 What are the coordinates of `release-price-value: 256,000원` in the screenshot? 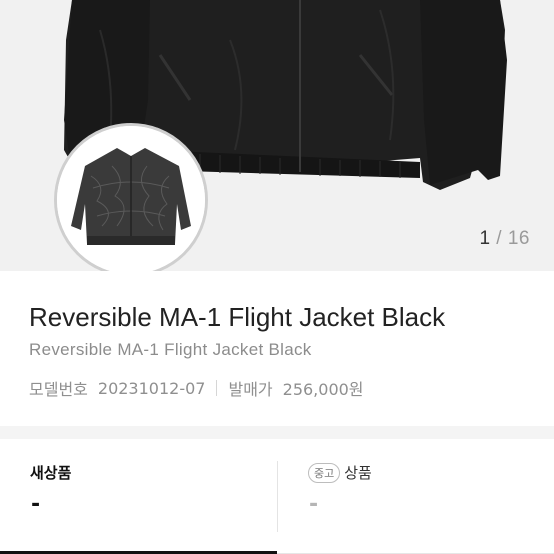 It's located at (323, 389).